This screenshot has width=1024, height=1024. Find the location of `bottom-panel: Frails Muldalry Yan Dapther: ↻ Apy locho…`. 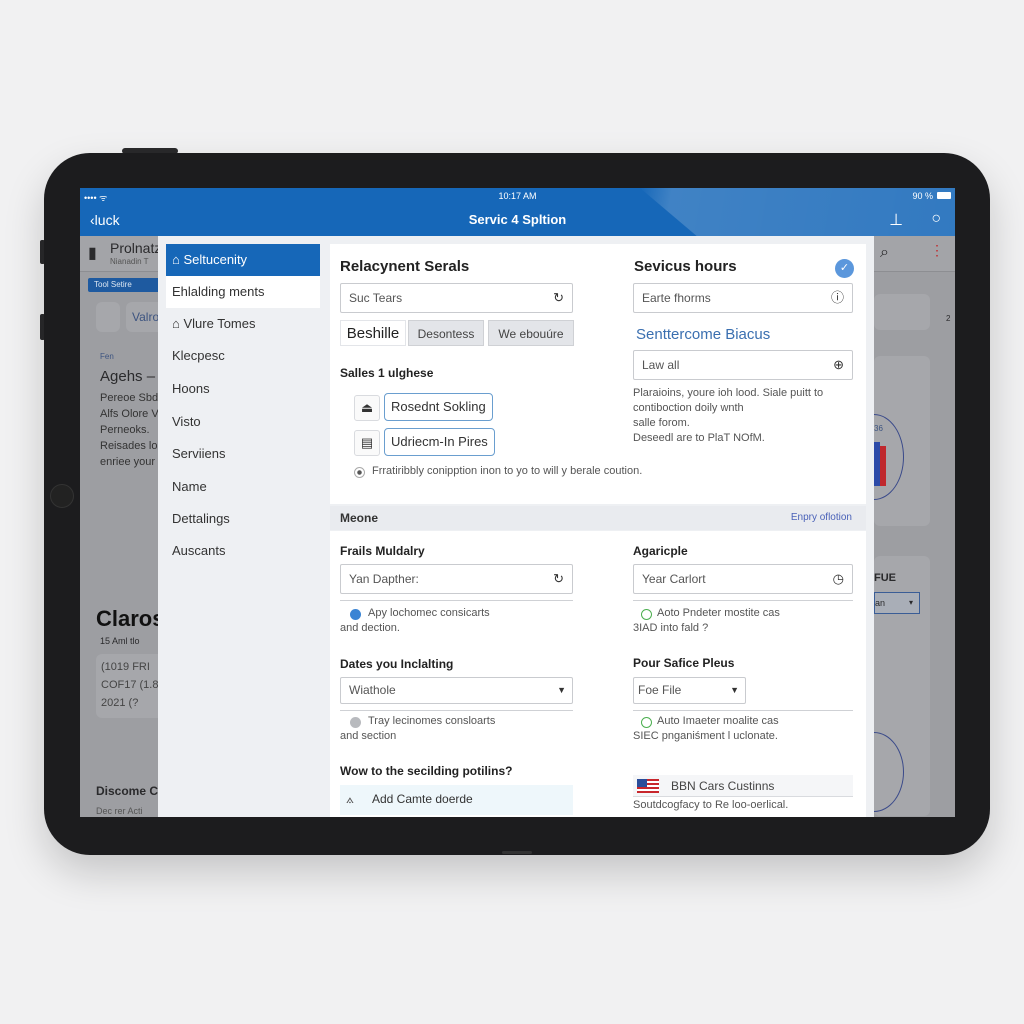

bottom-panel: Frails Muldalry Yan Dapther: ↻ Apy locho… is located at coordinates (598, 674).